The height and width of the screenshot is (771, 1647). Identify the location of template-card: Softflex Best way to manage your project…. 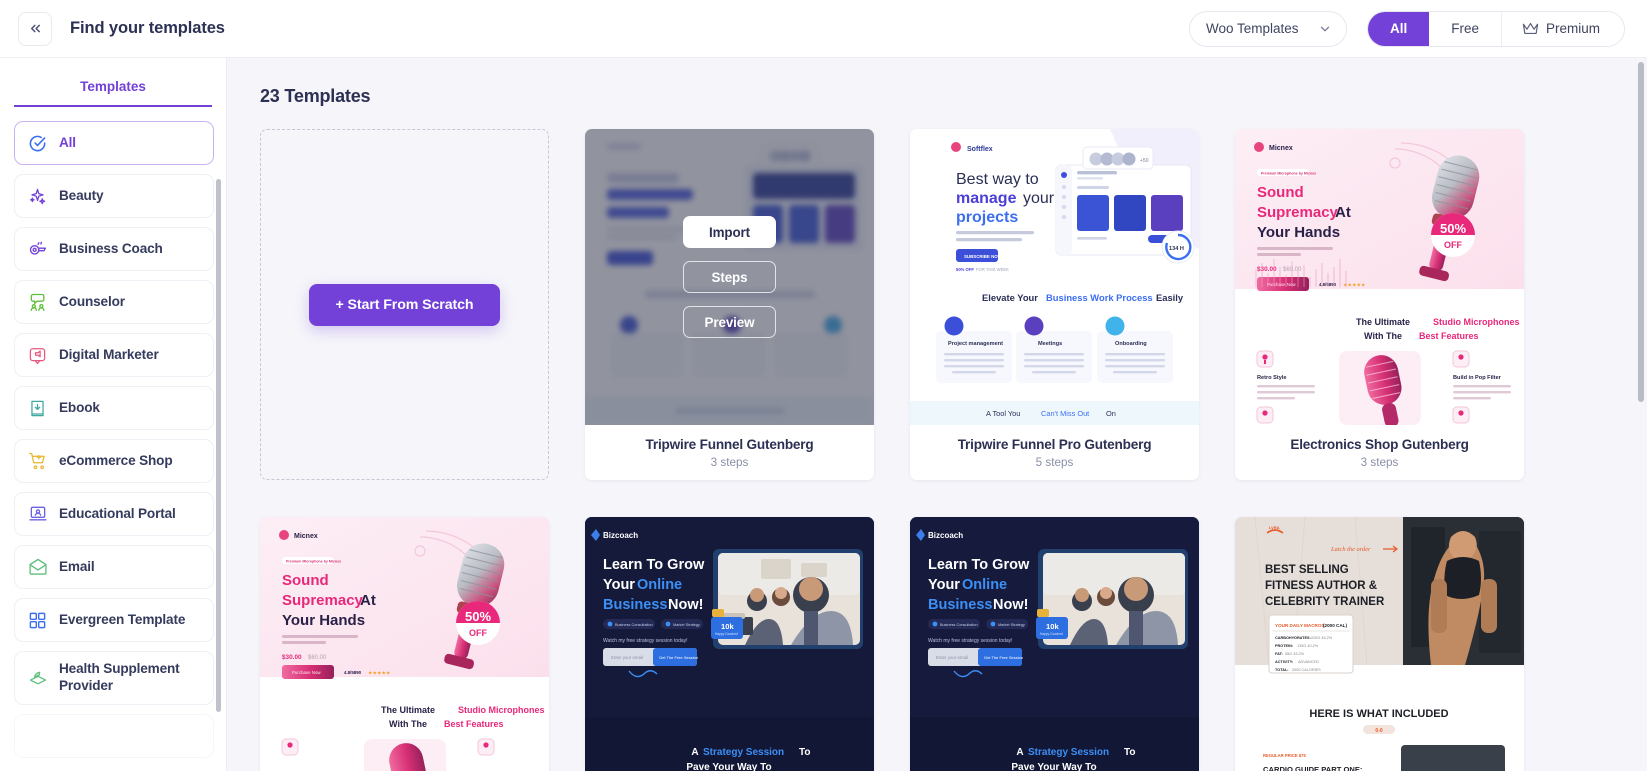
(1054, 304).